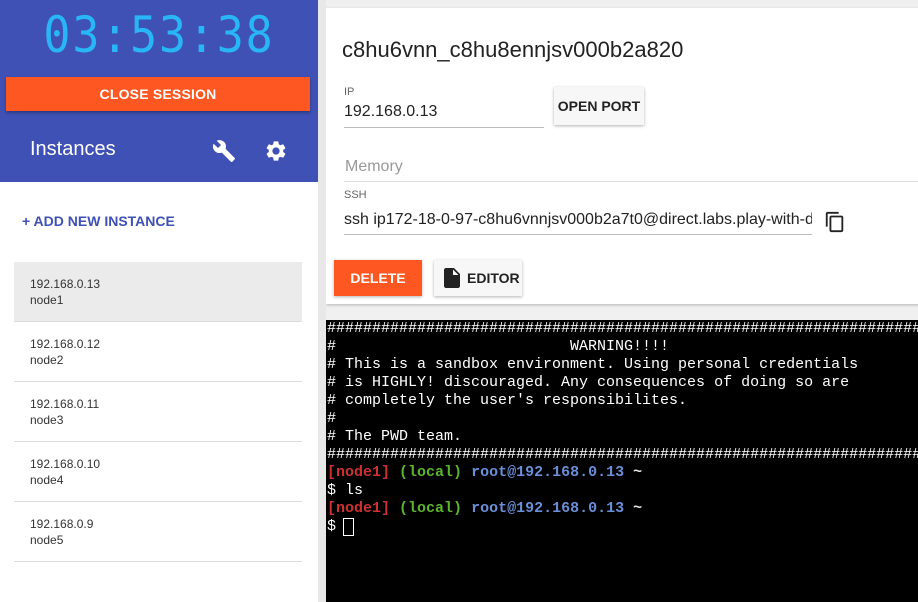 The width and height of the screenshot is (918, 602). Describe the element at coordinates (158, 352) in the screenshot. I see `instance-item-node2: 192.168.0.12 node2` at that location.